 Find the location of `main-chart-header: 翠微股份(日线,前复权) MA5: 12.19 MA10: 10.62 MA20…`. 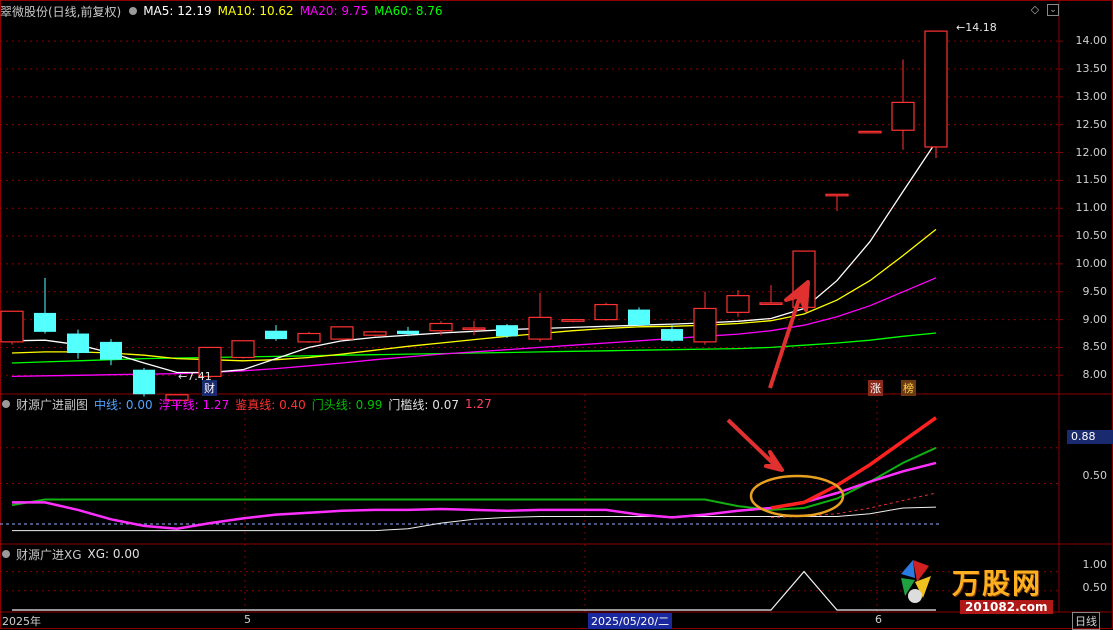

main-chart-header: 翠微股份(日线,前复权) MA5: 12.19 MA10: 10.62 MA20… is located at coordinates (224, 11).